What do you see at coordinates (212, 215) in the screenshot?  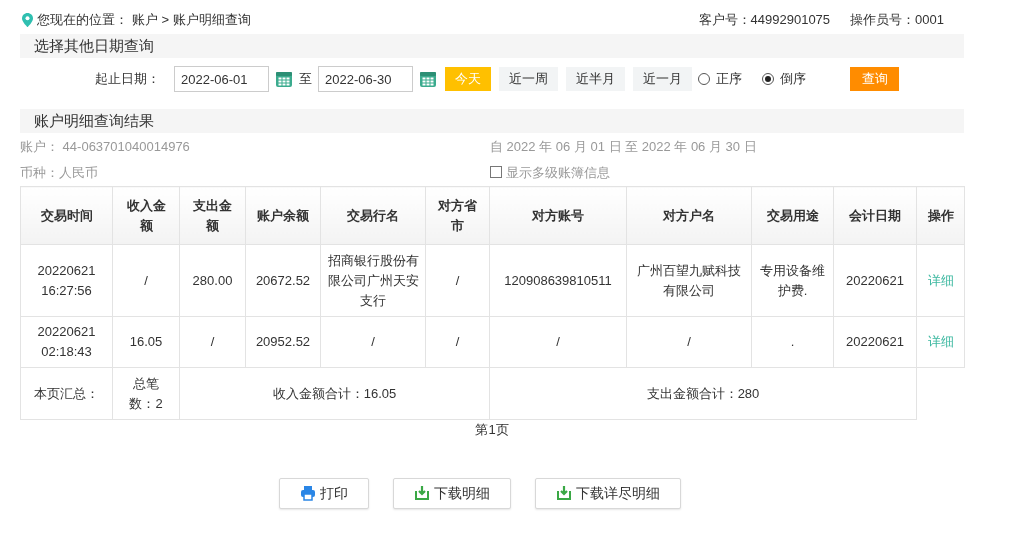 I see `column-header: 支出金额` at bounding box center [212, 215].